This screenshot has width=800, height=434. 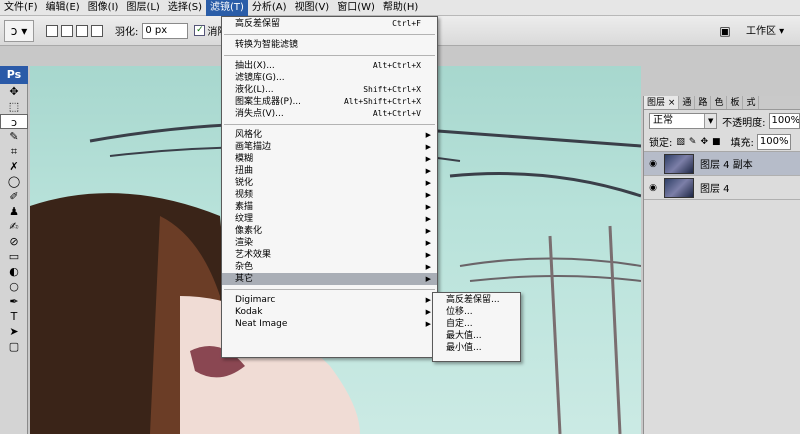 I want to click on tool-preset-picker: ↄ ▾, so click(x=19, y=30).